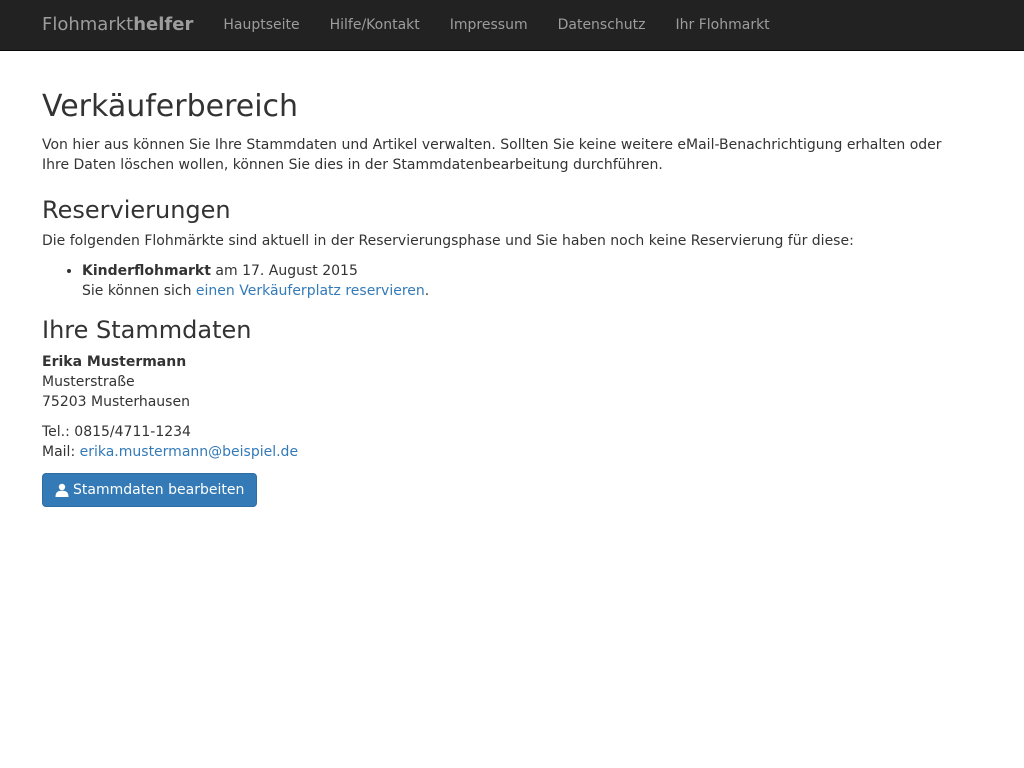  Describe the element at coordinates (114, 362) in the screenshot. I see `user-name: Erika Mustermann` at that location.